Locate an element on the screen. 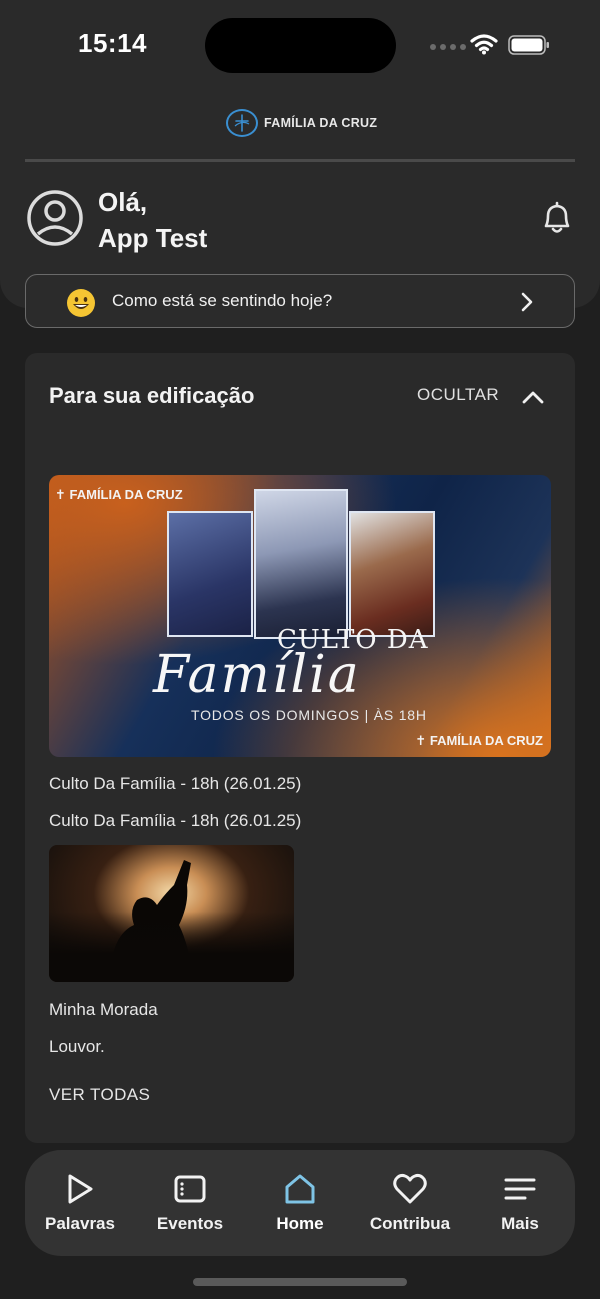  menu-icon is located at coordinates (520, 1189).